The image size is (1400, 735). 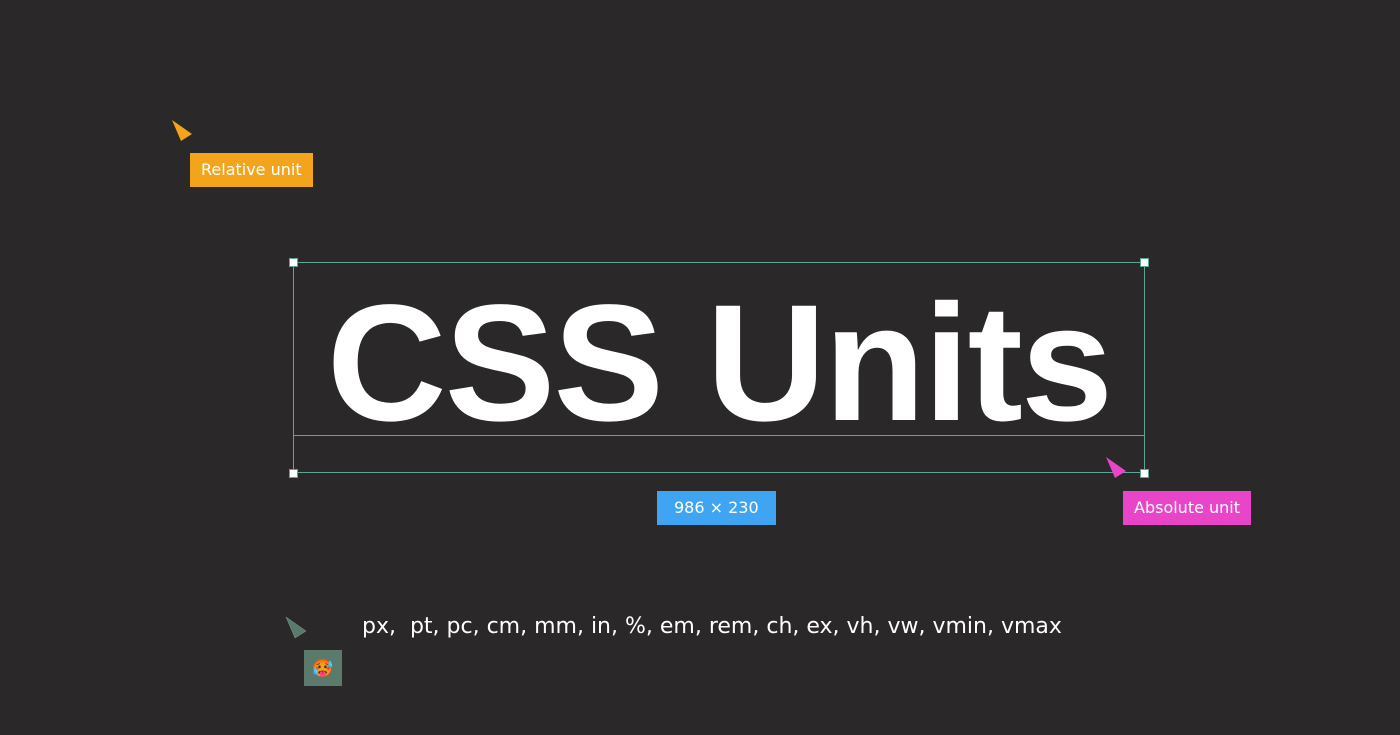 What do you see at coordinates (251, 170) in the screenshot?
I see `collaborator-tag-relative: Relative unit` at bounding box center [251, 170].